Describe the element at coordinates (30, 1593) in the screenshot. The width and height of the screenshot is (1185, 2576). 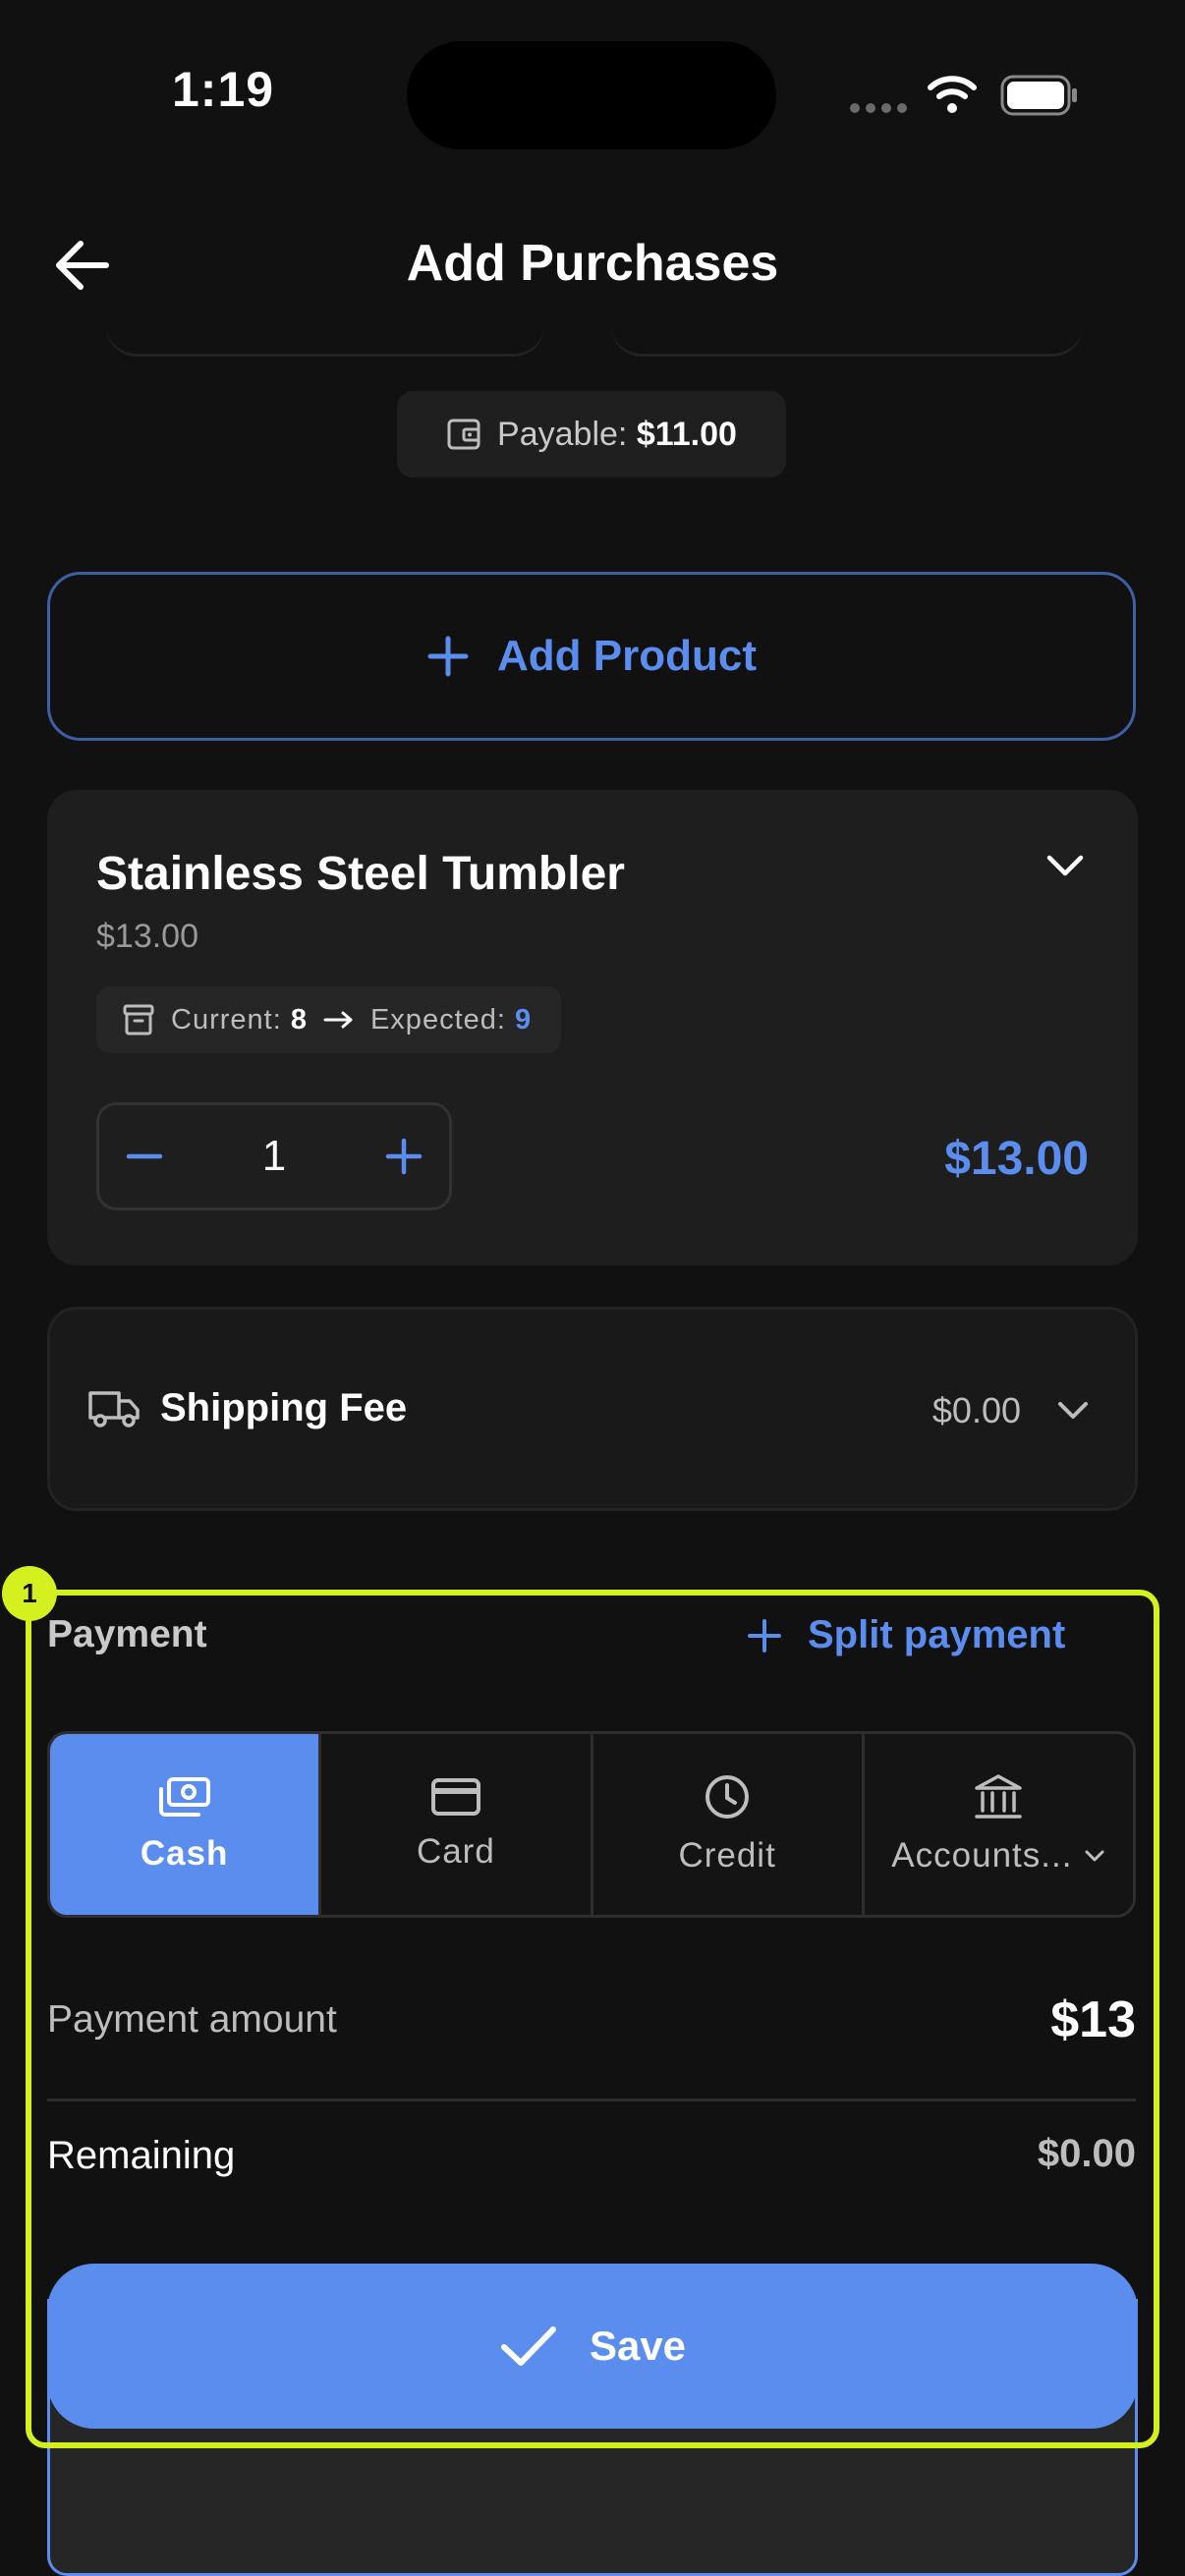
I see `highlight-badge: 1` at that location.